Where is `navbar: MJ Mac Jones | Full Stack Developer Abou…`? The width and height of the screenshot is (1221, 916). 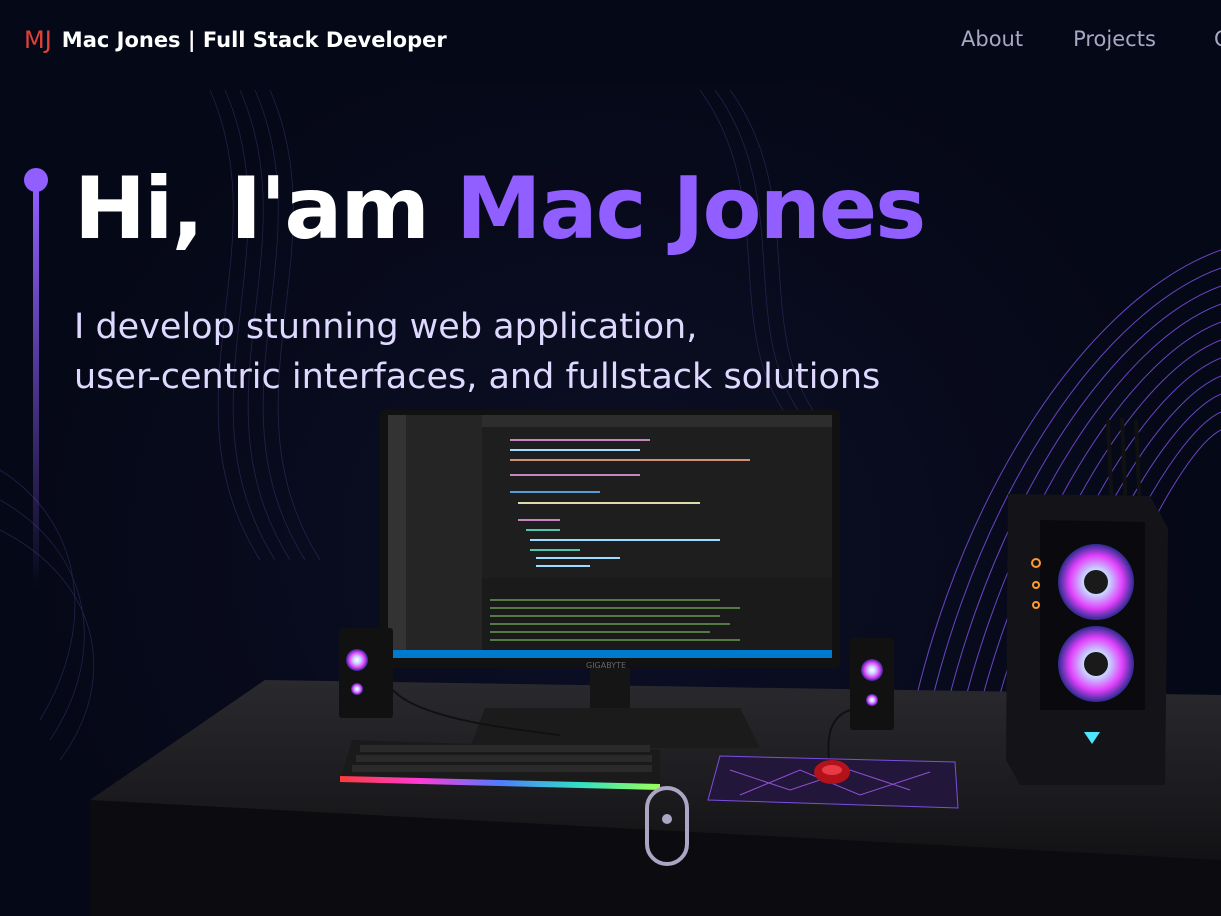 navbar: MJ Mac Jones | Full Stack Developer Abou… is located at coordinates (610, 41).